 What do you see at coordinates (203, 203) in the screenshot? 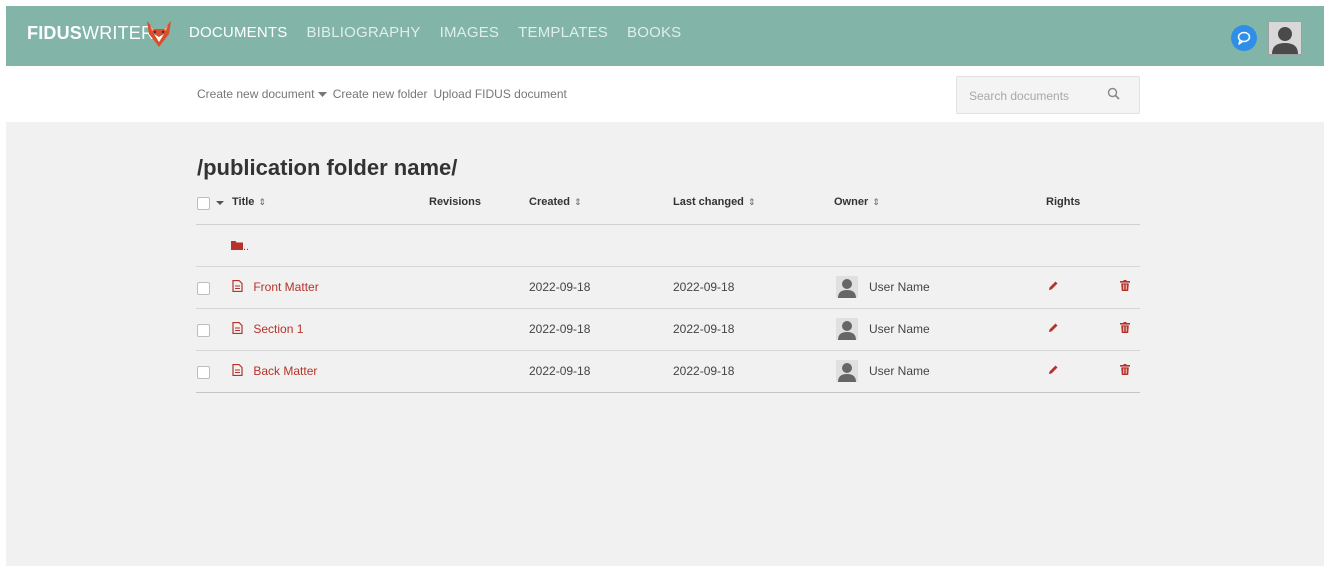
I see `select-all-checkbox` at bounding box center [203, 203].